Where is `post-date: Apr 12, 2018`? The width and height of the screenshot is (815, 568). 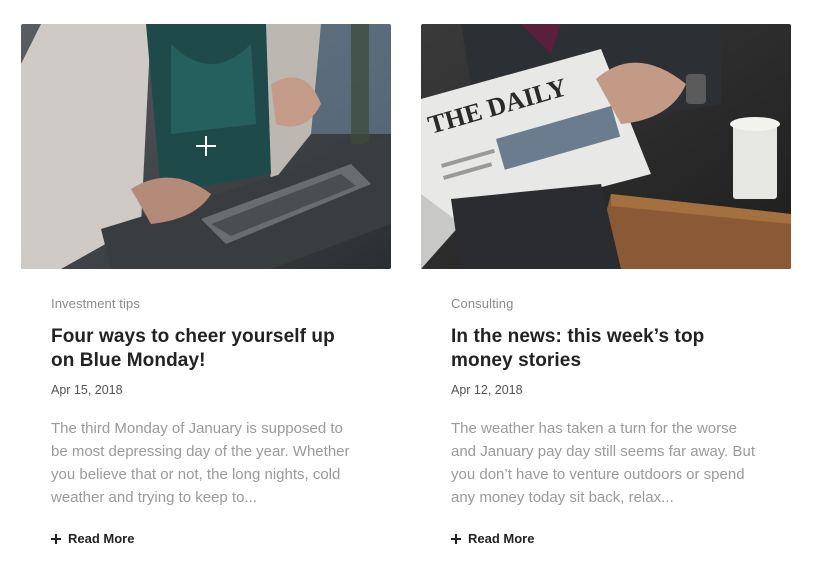 post-date: Apr 12, 2018 is located at coordinates (487, 390).